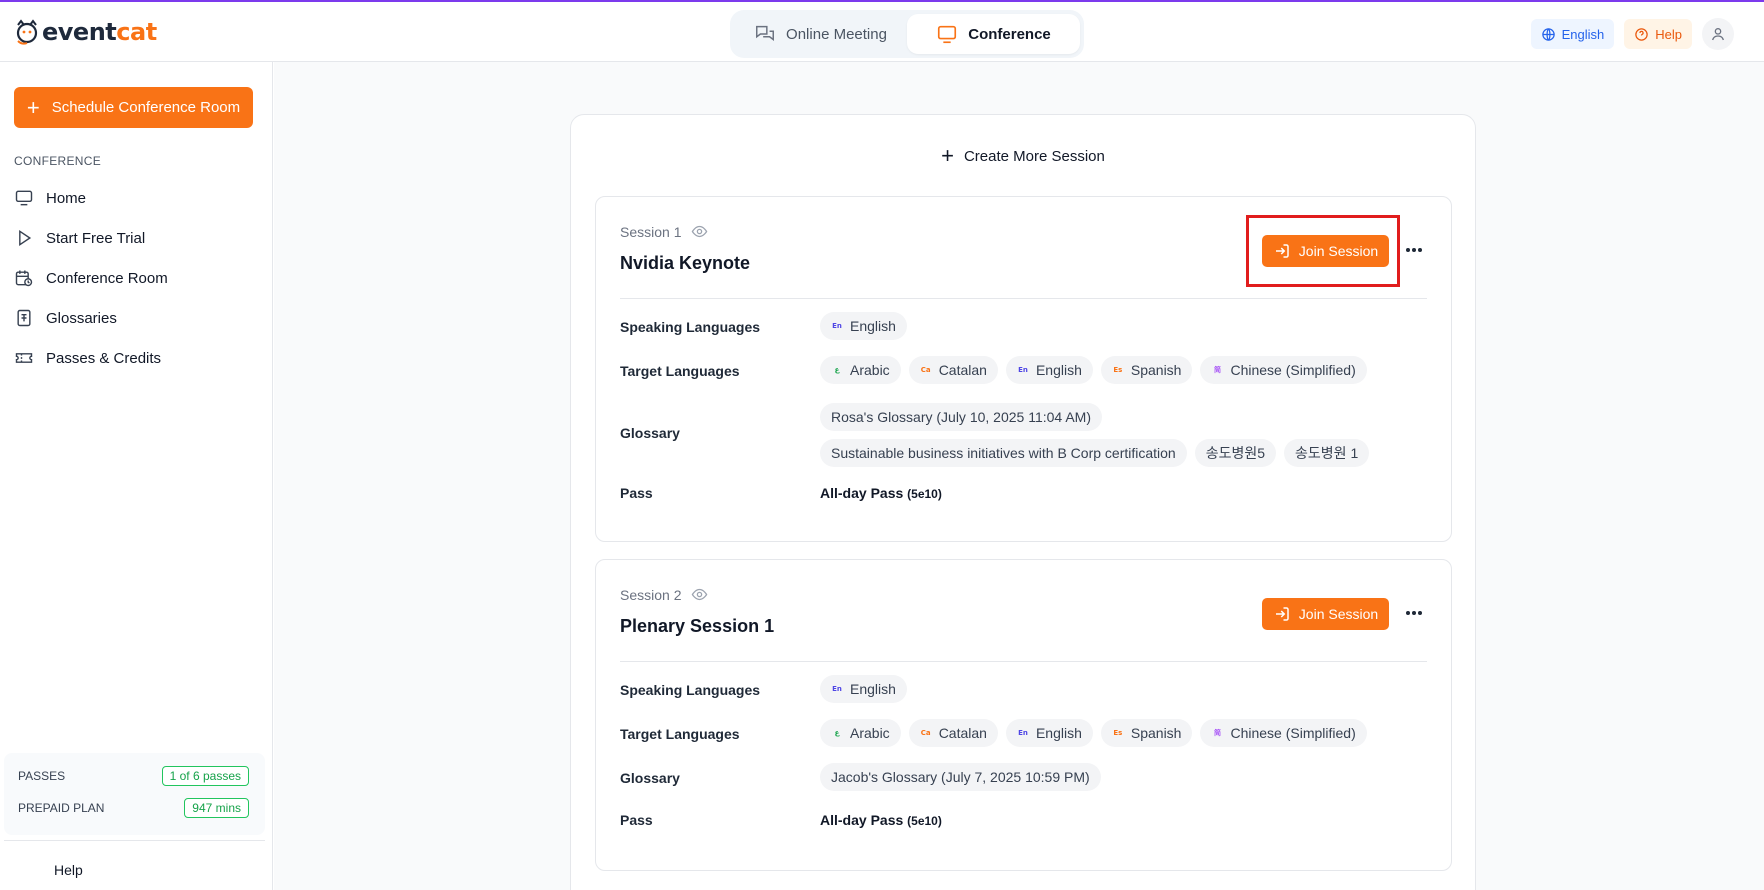 This screenshot has height=890, width=1764. I want to click on top-right-controls: English Help, so click(1632, 34).